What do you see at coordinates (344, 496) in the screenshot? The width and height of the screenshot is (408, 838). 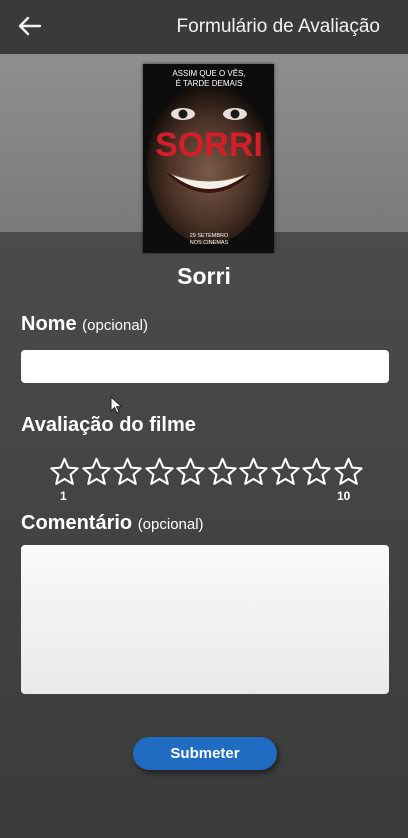 I see `rating-max-label: 10` at bounding box center [344, 496].